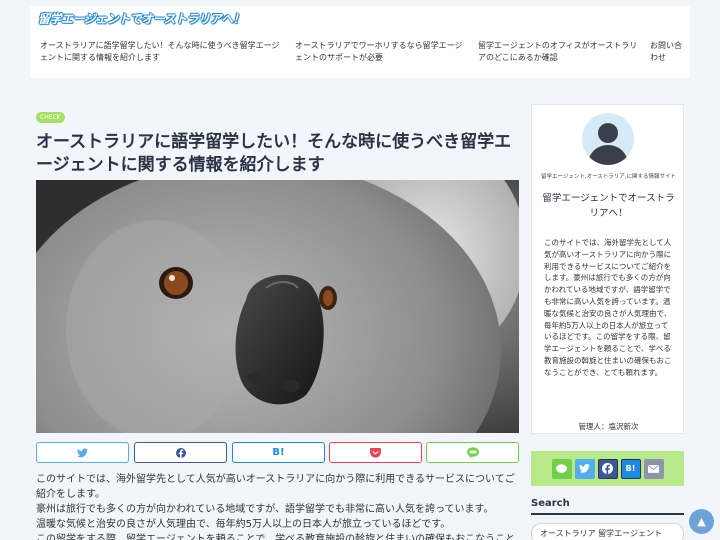  I want to click on arrow-up-icon: ▲, so click(701, 521).